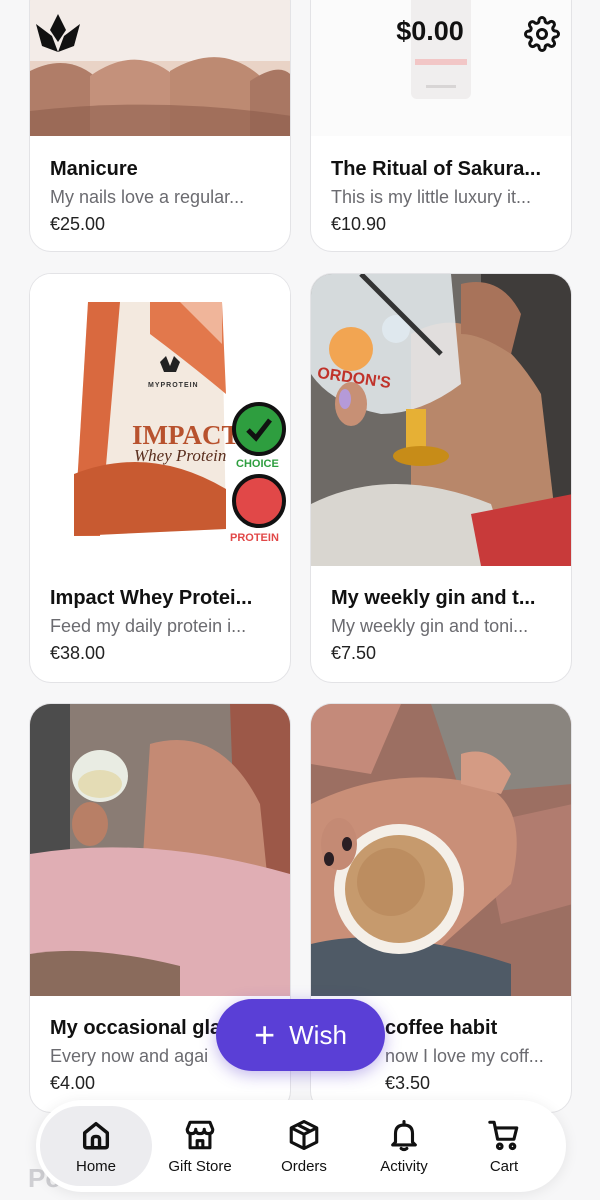 The height and width of the screenshot is (1200, 600). I want to click on bottom-tab-bar: Home Gift Store Orders Activity Cart, so click(301, 1146).